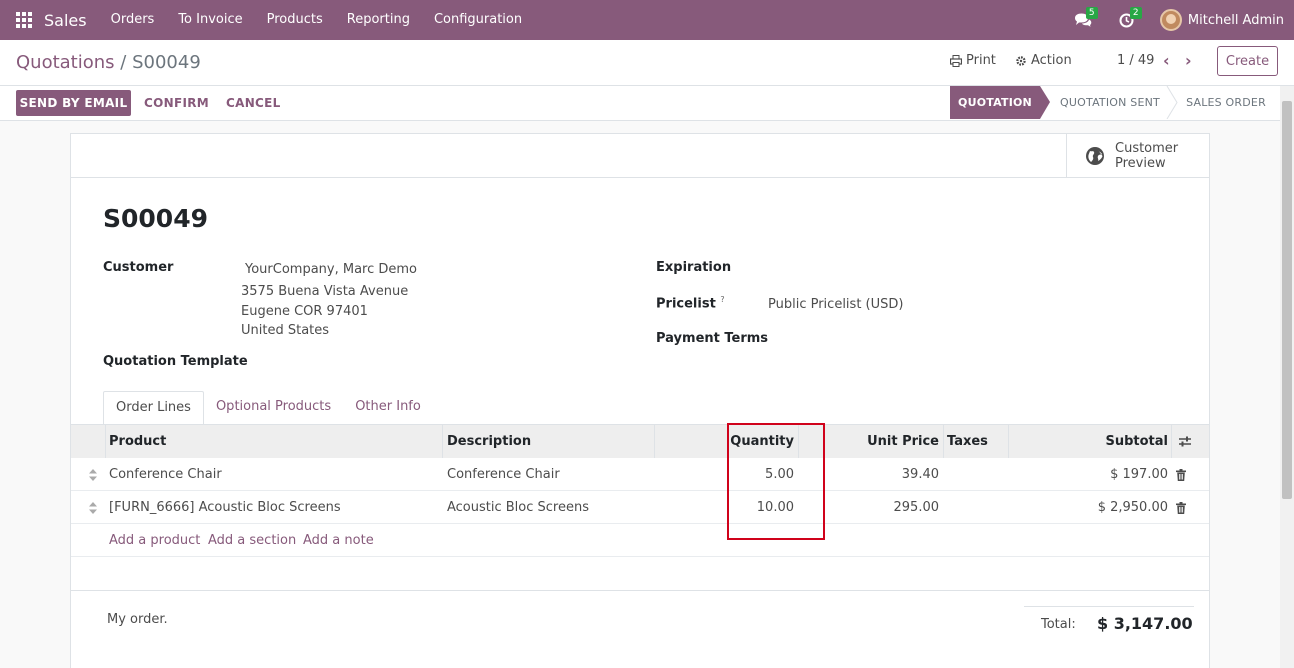 The image size is (1294, 668). Describe the element at coordinates (1000, 102) in the screenshot. I see `stage-quotation: QUOTATION` at that location.